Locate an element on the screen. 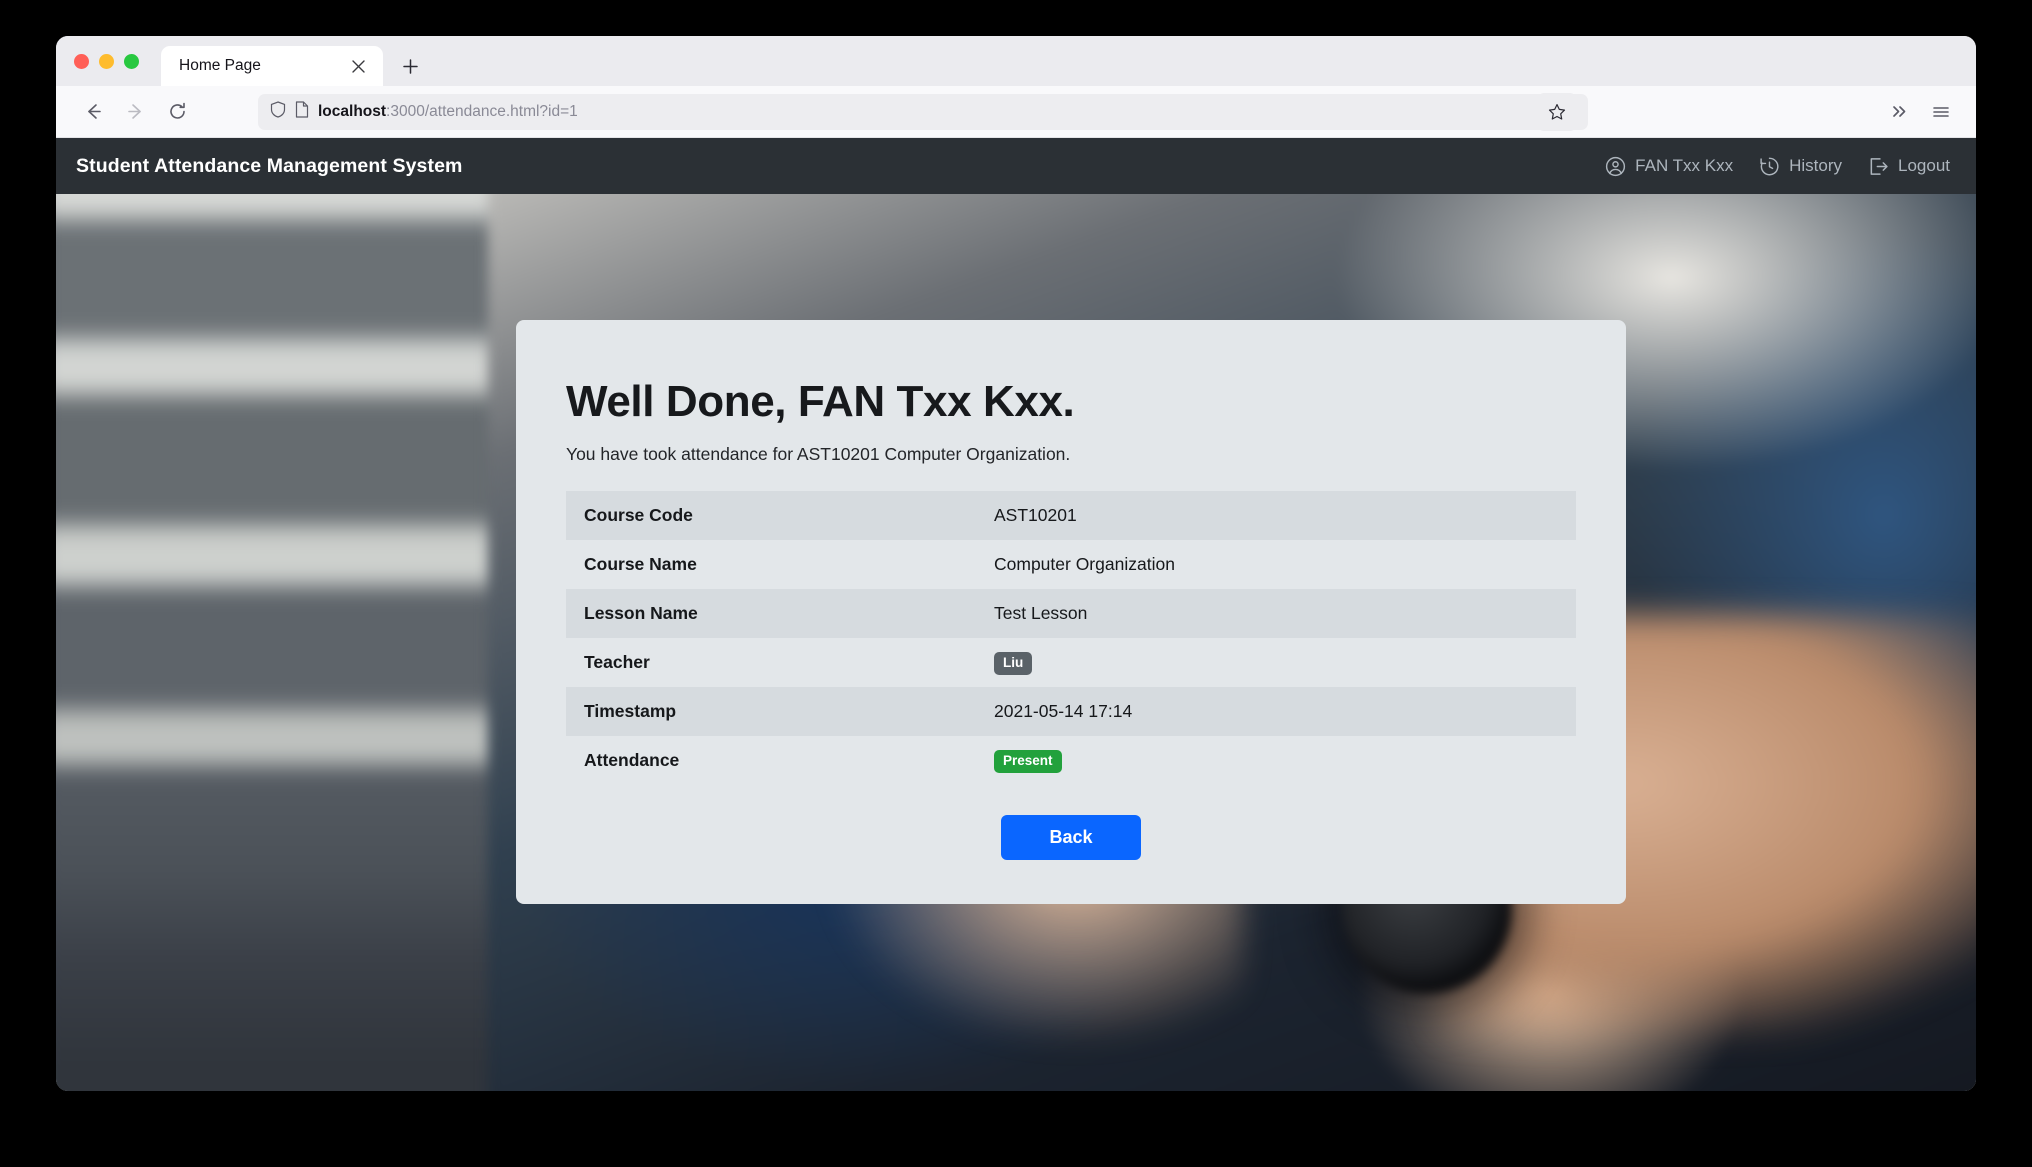 Image resolution: width=2032 pixels, height=1167 pixels. url-path: :3000/attendance.html?id=1 is located at coordinates (482, 111).